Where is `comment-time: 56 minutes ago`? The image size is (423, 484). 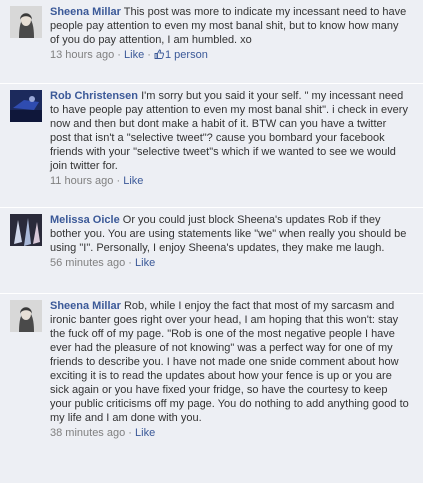
comment-time: 56 minutes ago is located at coordinates (87, 263).